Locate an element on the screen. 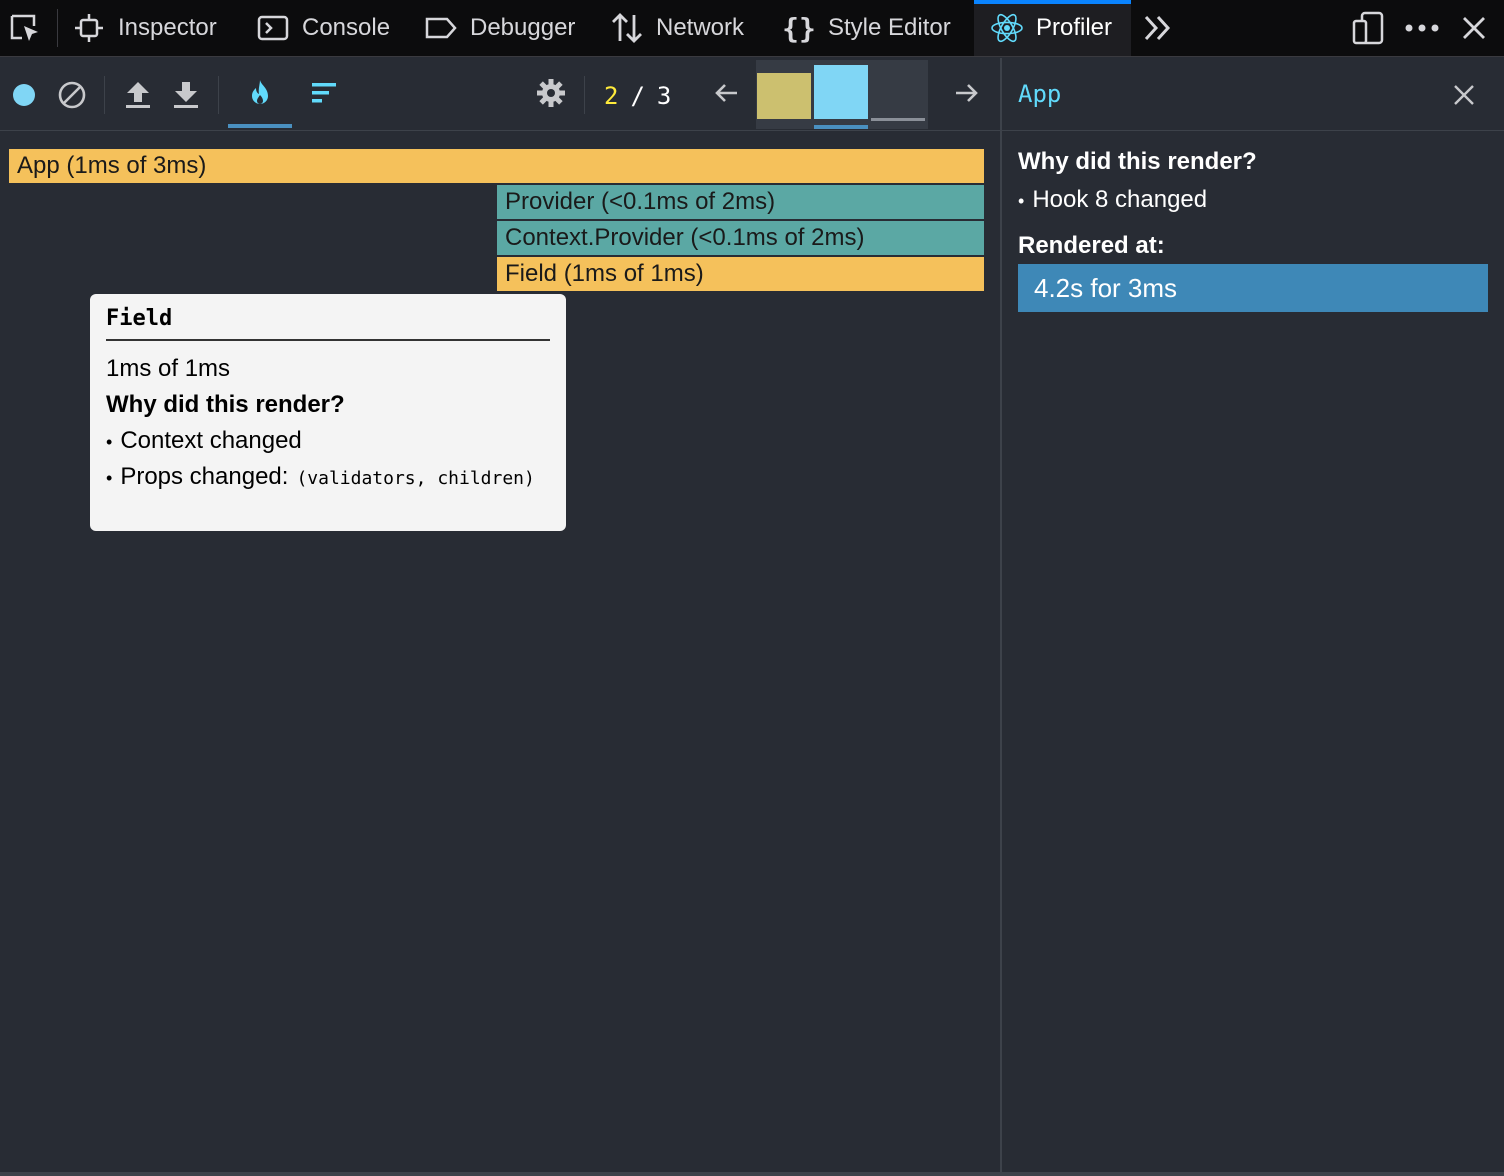  tab-debugger: Debugger is located at coordinates (499, 28).